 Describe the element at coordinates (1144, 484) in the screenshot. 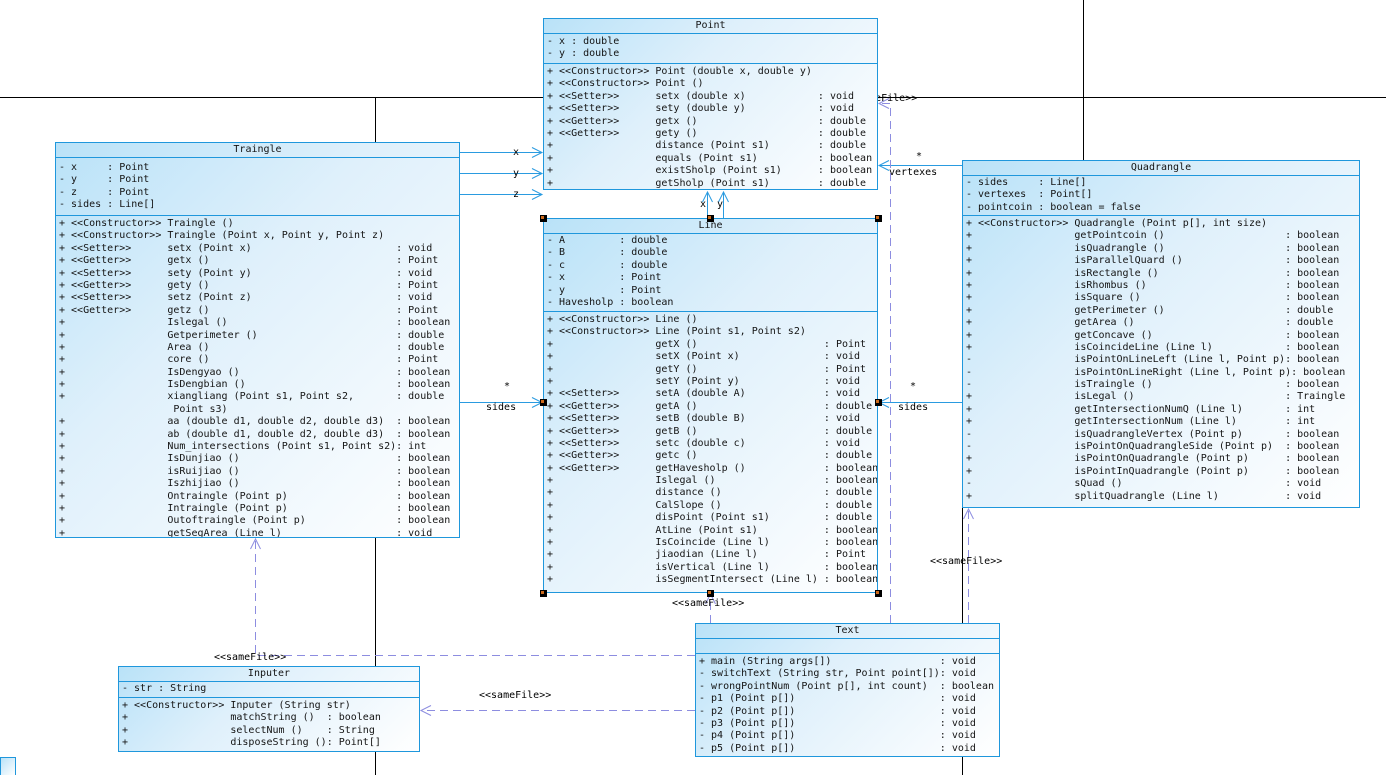

I see `method-row: - sQuad (): void` at that location.